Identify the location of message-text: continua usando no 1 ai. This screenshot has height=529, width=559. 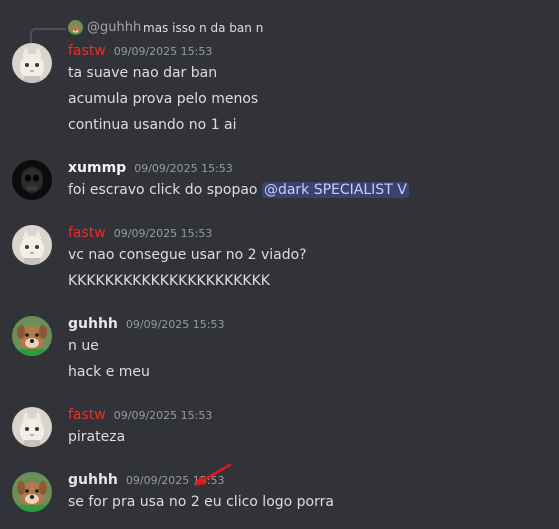
(152, 125).